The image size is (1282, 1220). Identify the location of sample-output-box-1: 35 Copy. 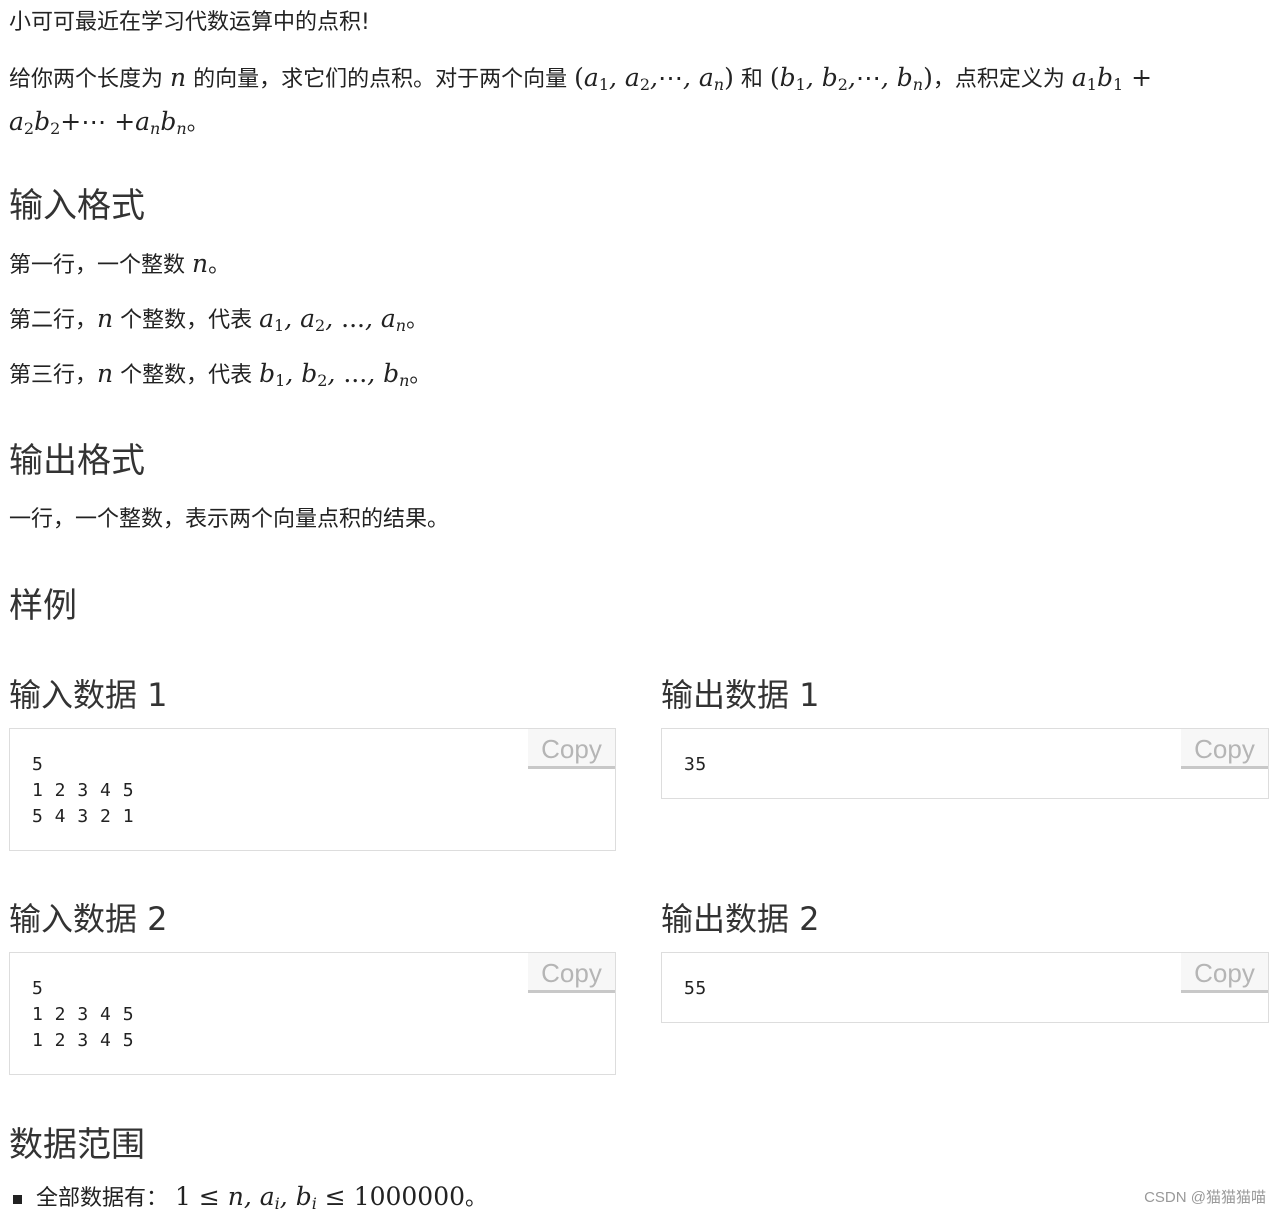
(965, 763).